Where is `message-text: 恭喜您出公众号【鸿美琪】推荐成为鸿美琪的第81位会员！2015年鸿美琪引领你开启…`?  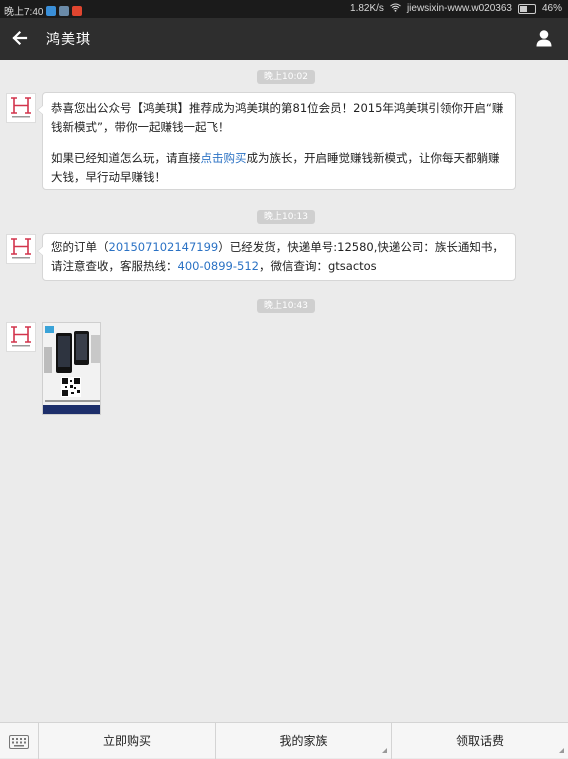
message-text: 恭喜您出公众号【鸿美琪】推荐成为鸿美琪的第81位会员！2015年鸿美琪引领你开启… is located at coordinates (277, 117).